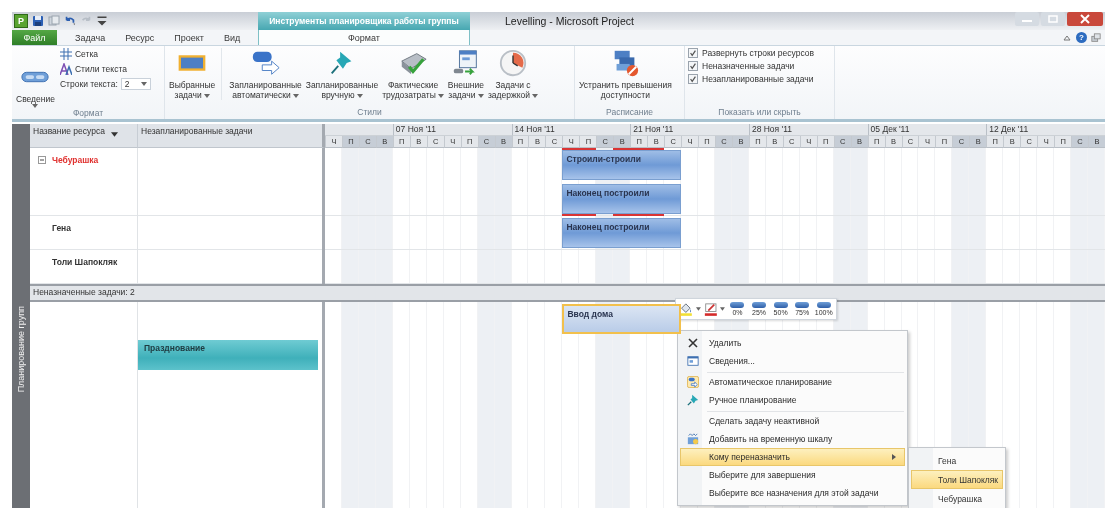 The image size is (1105, 508). Describe the element at coordinates (1081, 37) in the screenshot. I see `help-icon: ?` at that location.